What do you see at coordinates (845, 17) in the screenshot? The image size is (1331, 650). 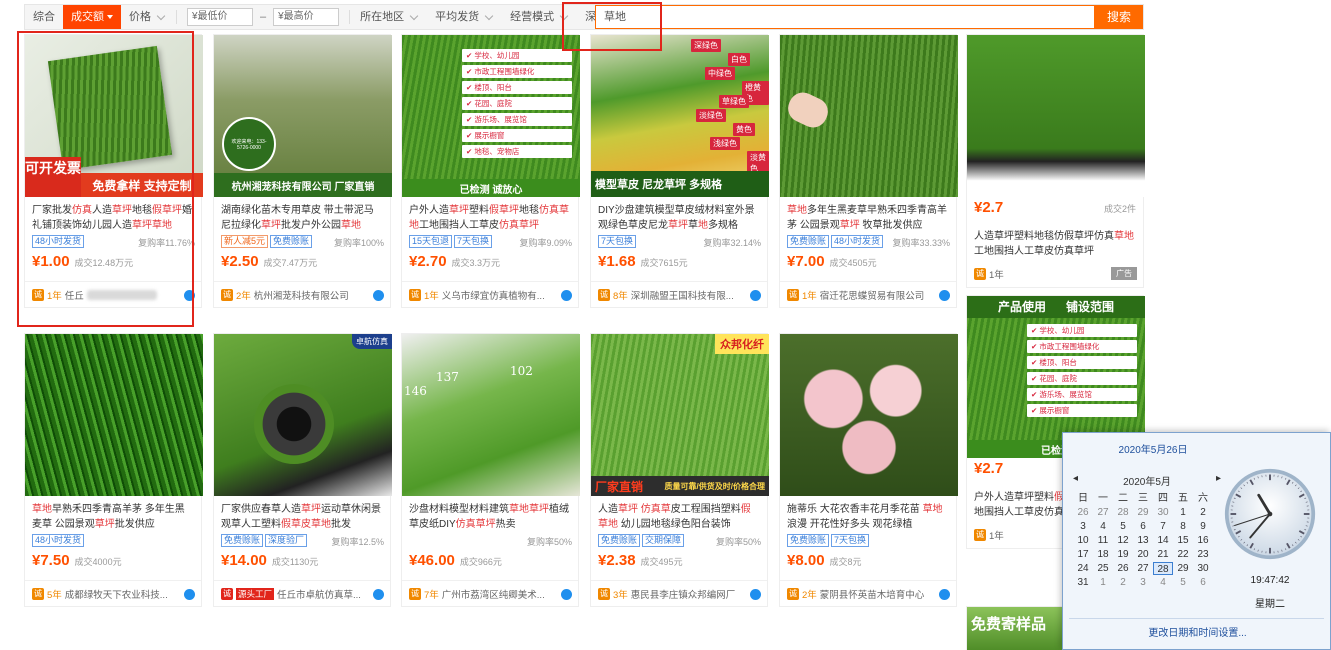 I see `search-input: 草地` at bounding box center [845, 17].